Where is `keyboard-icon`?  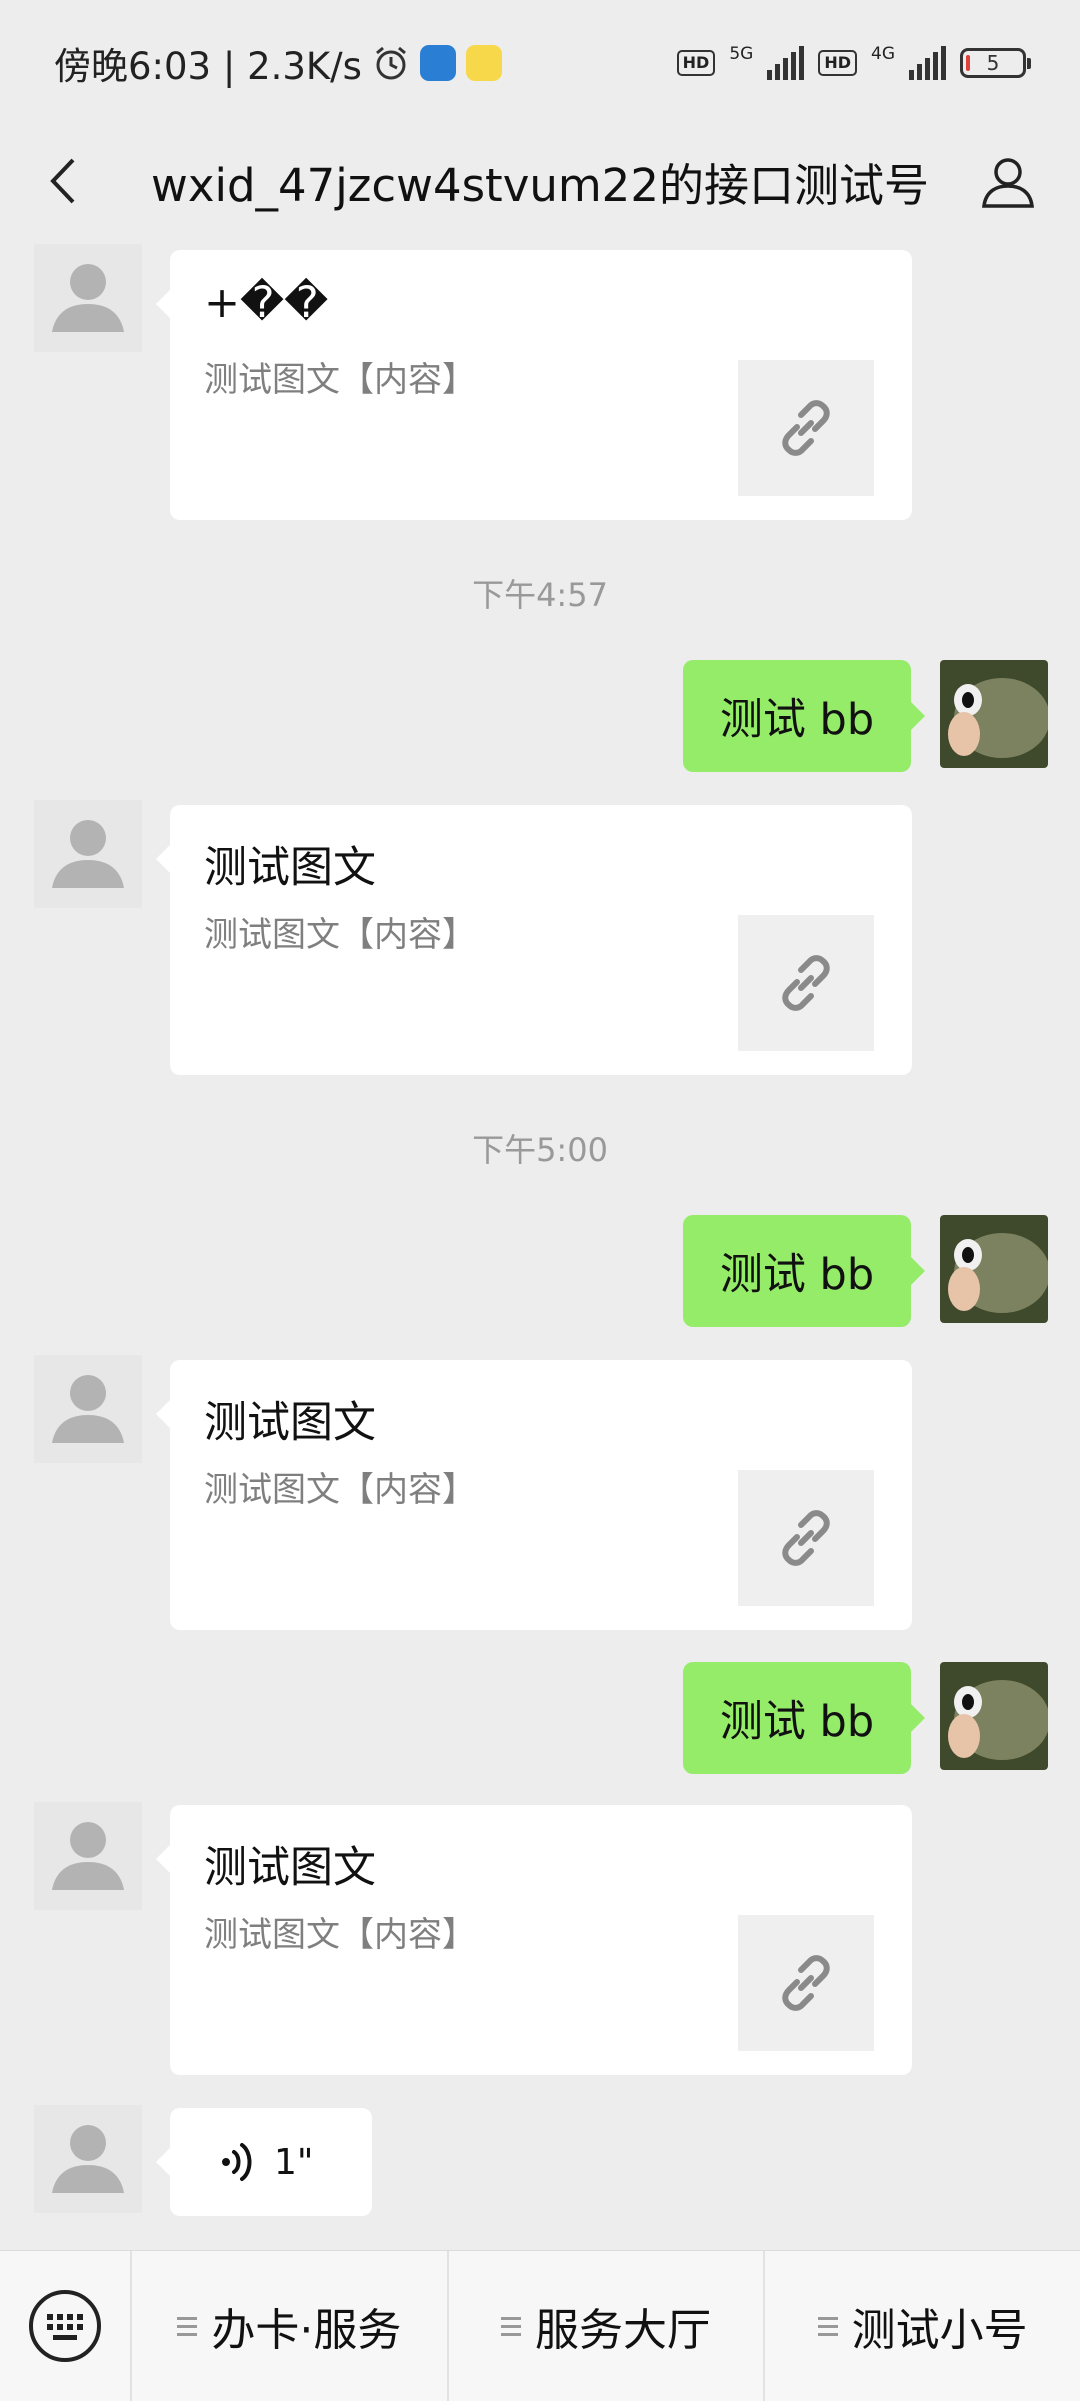
keyboard-icon is located at coordinates (65, 2326).